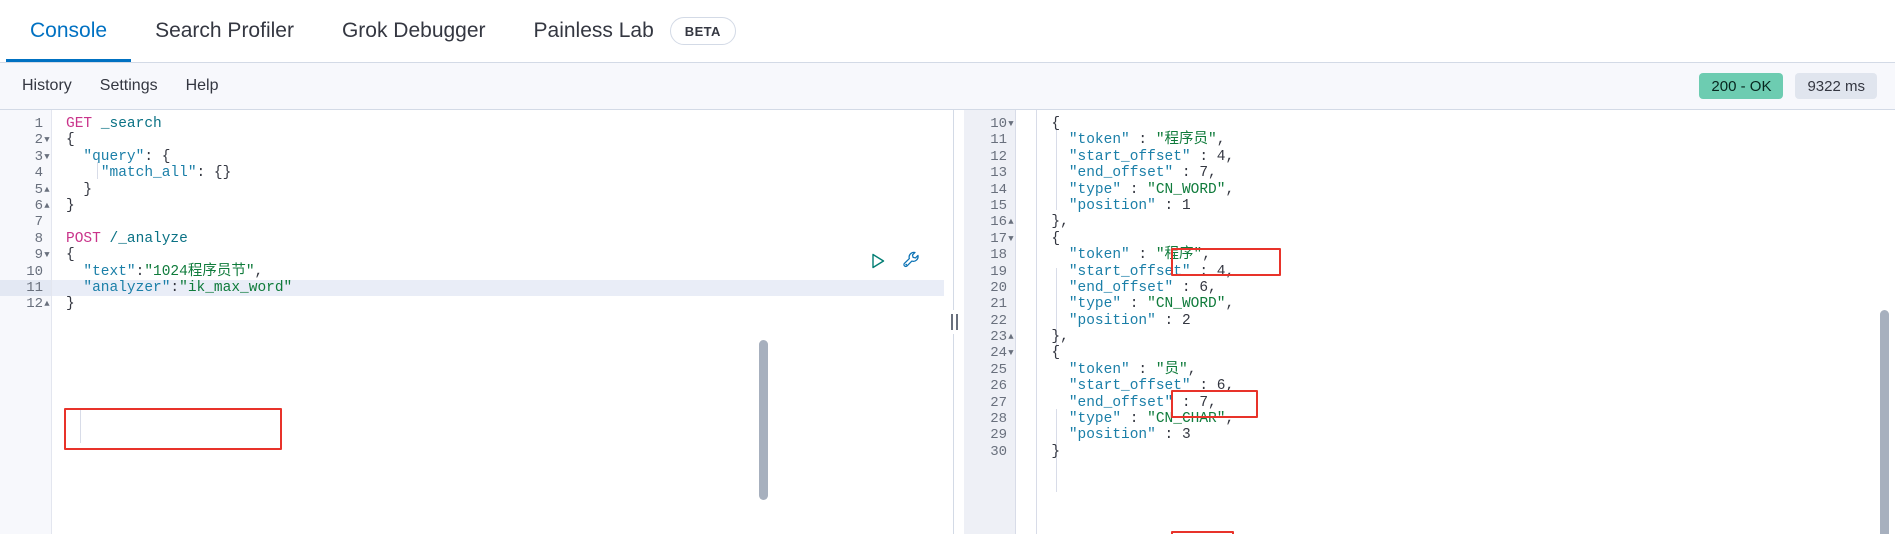 The height and width of the screenshot is (534, 1895). I want to click on code-token: 2, so click(1186, 320).